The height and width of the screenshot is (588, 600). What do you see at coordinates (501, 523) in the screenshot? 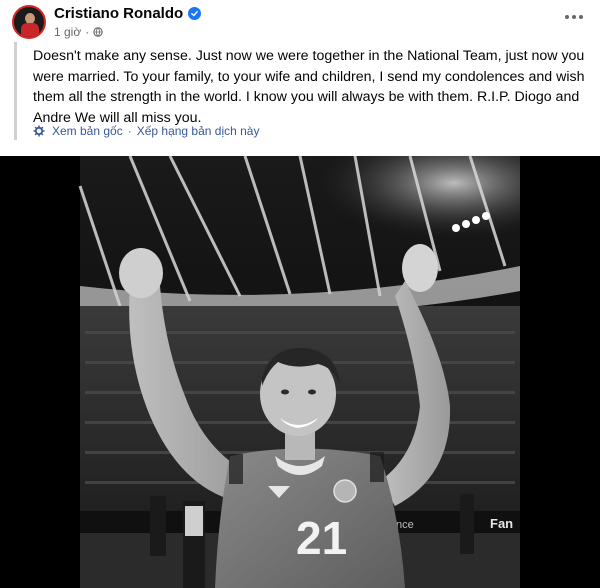
I see `ad-board-text: Fan` at bounding box center [501, 523].